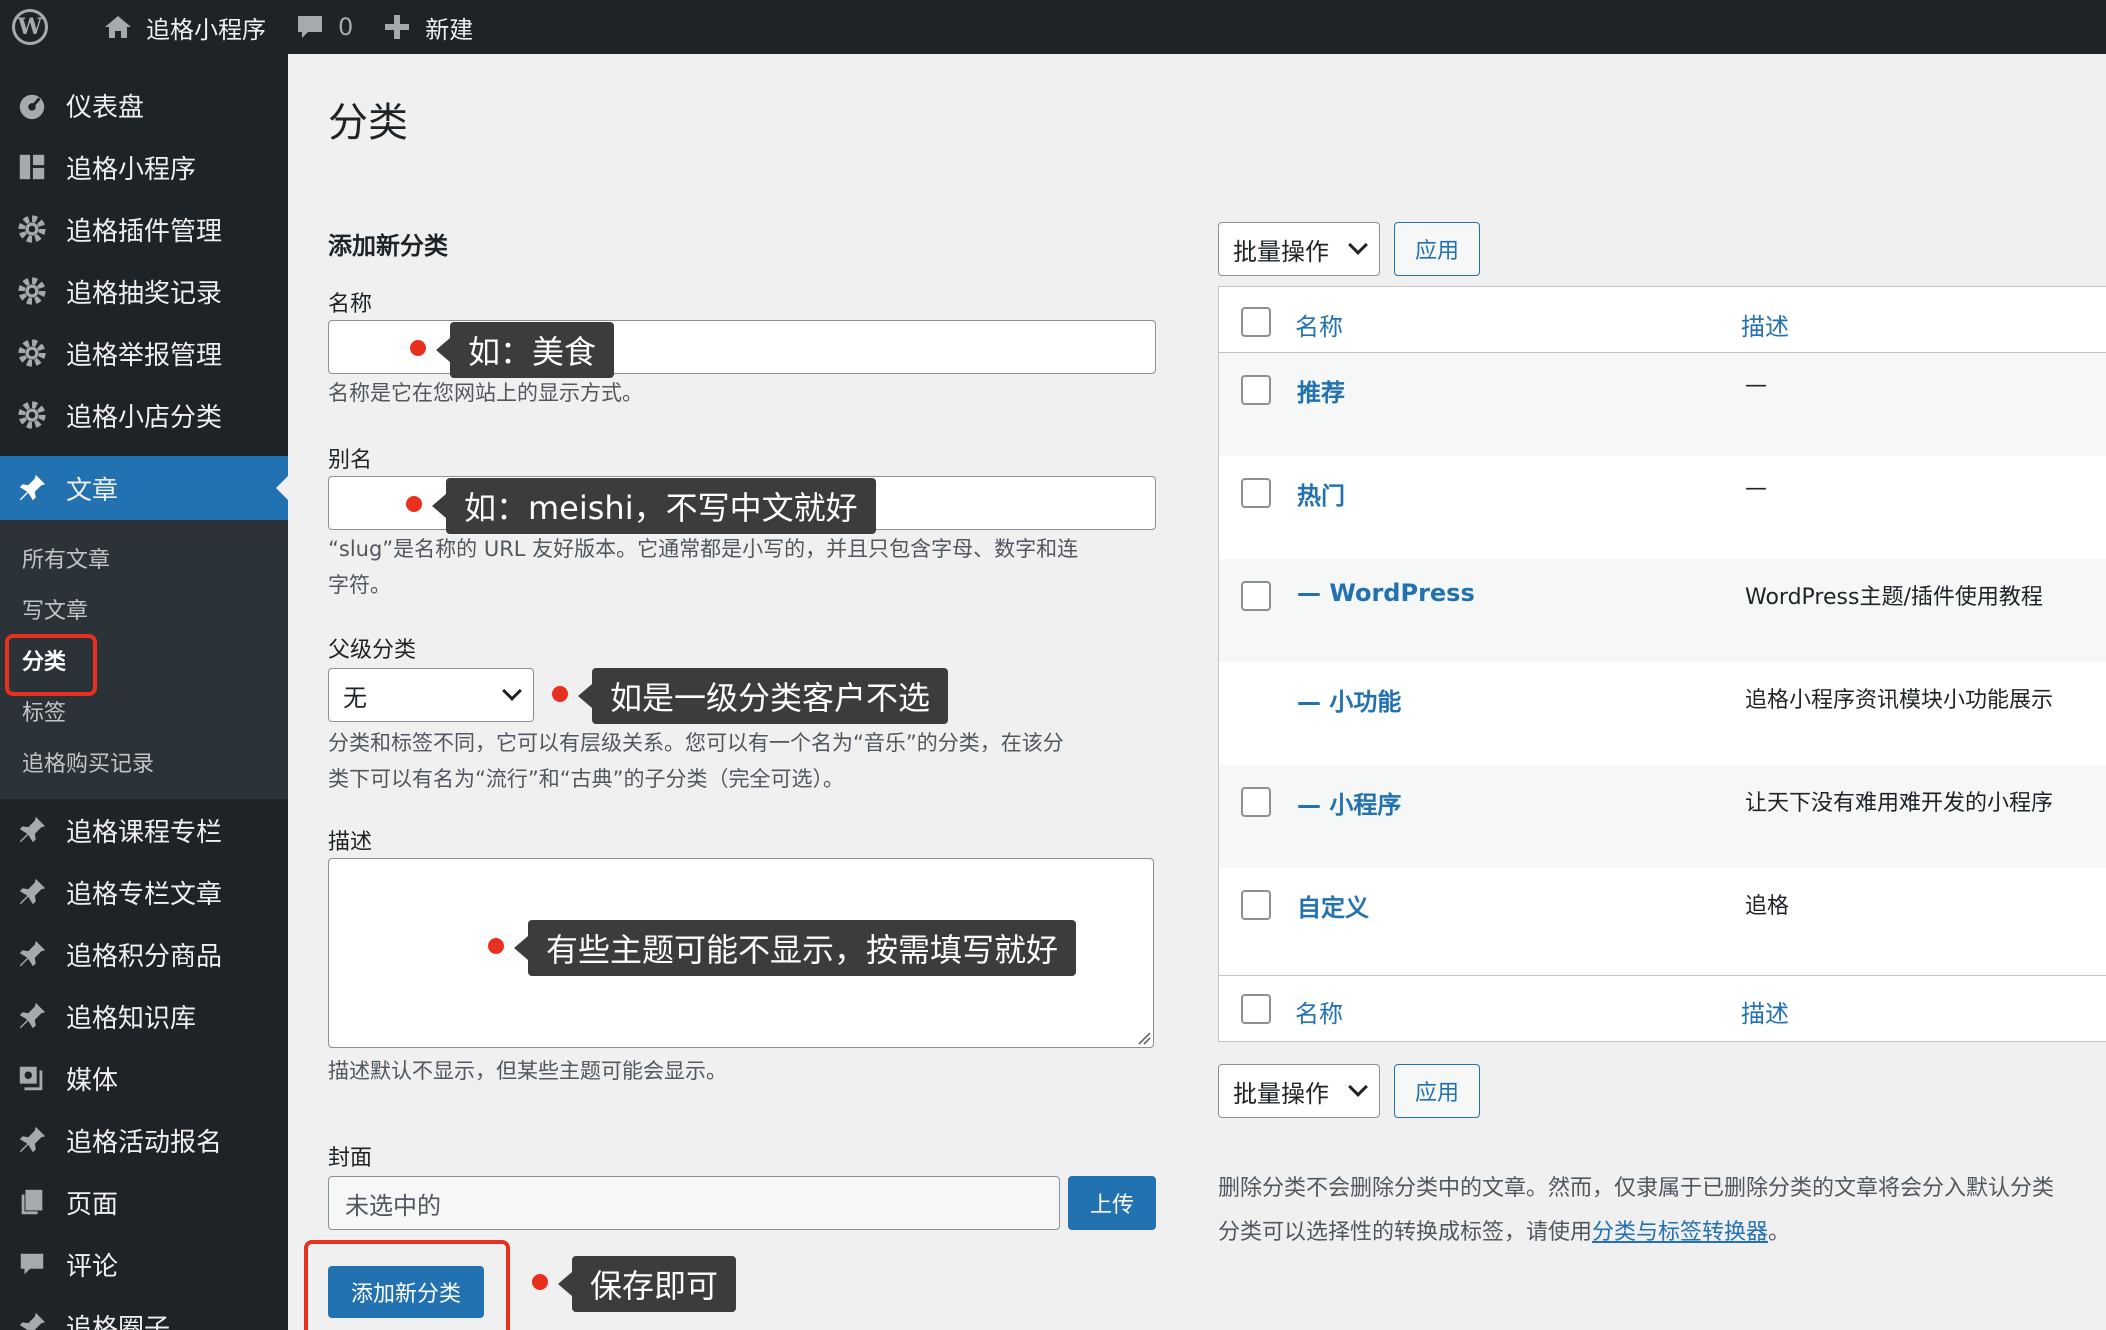 The width and height of the screenshot is (2106, 1330). Describe the element at coordinates (1319, 1011) in the screenshot. I see `column-footer-name: 名称` at that location.